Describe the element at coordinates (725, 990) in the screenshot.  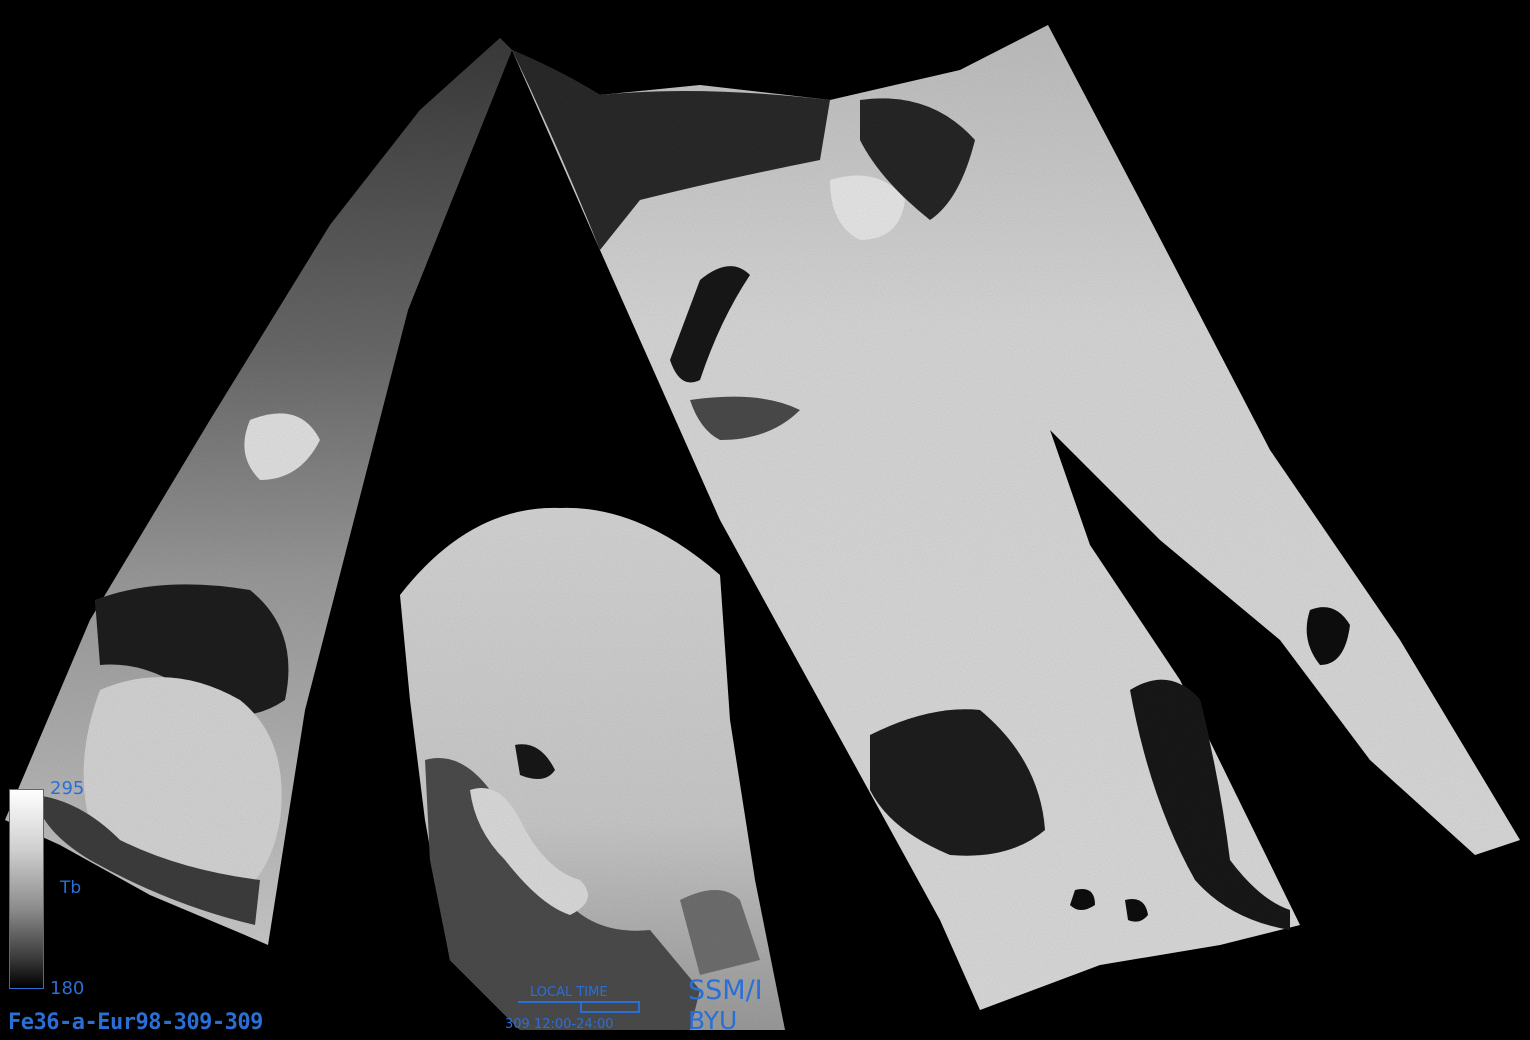
I see `sensor-label: SSM/I` at that location.